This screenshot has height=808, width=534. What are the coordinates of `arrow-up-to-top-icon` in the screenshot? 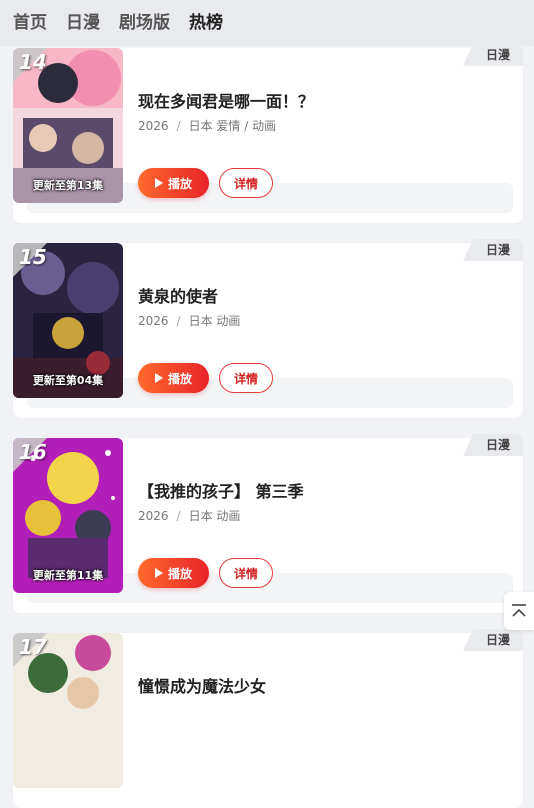 It's located at (519, 610).